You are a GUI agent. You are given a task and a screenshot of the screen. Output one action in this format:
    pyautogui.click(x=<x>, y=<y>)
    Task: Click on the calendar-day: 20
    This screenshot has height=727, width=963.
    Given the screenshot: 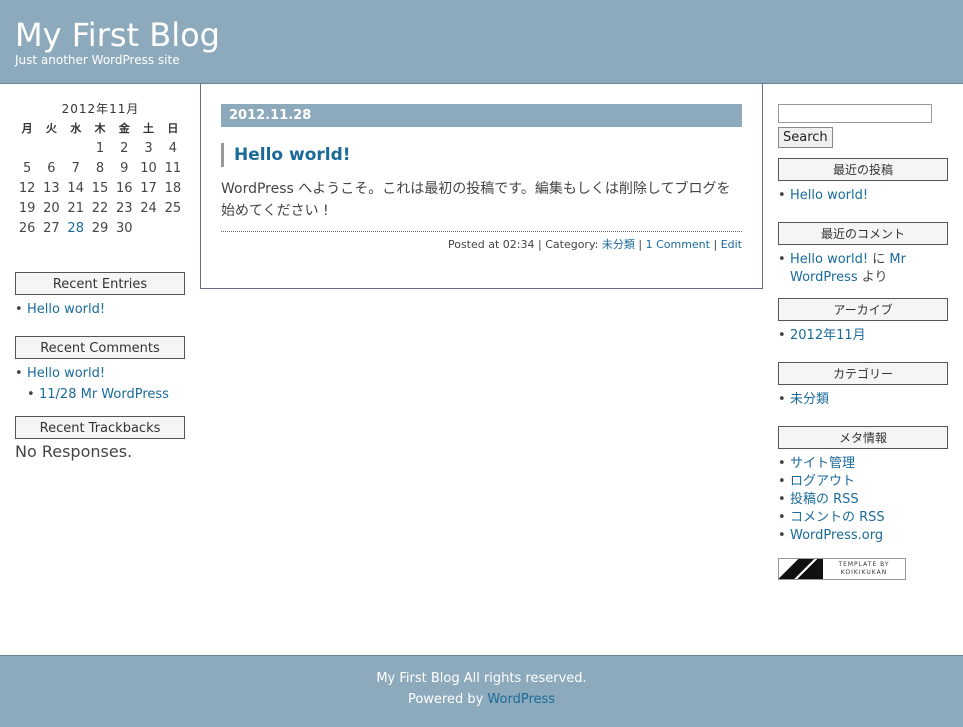 What is the action you would take?
    pyautogui.click(x=51, y=208)
    